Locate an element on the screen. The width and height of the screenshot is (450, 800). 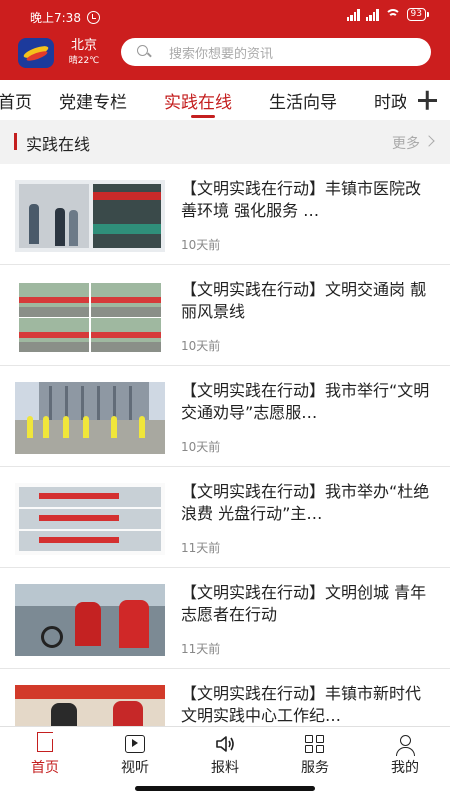
status-indicators: 93 is located at coordinates (388, 14).